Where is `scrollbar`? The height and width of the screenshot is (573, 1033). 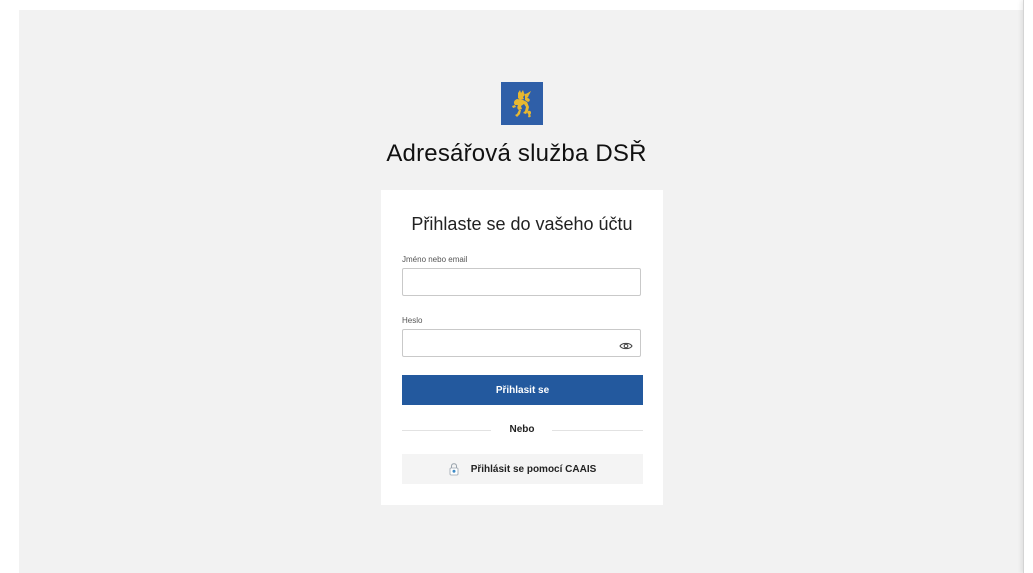
scrollbar is located at coordinates (1028, 286).